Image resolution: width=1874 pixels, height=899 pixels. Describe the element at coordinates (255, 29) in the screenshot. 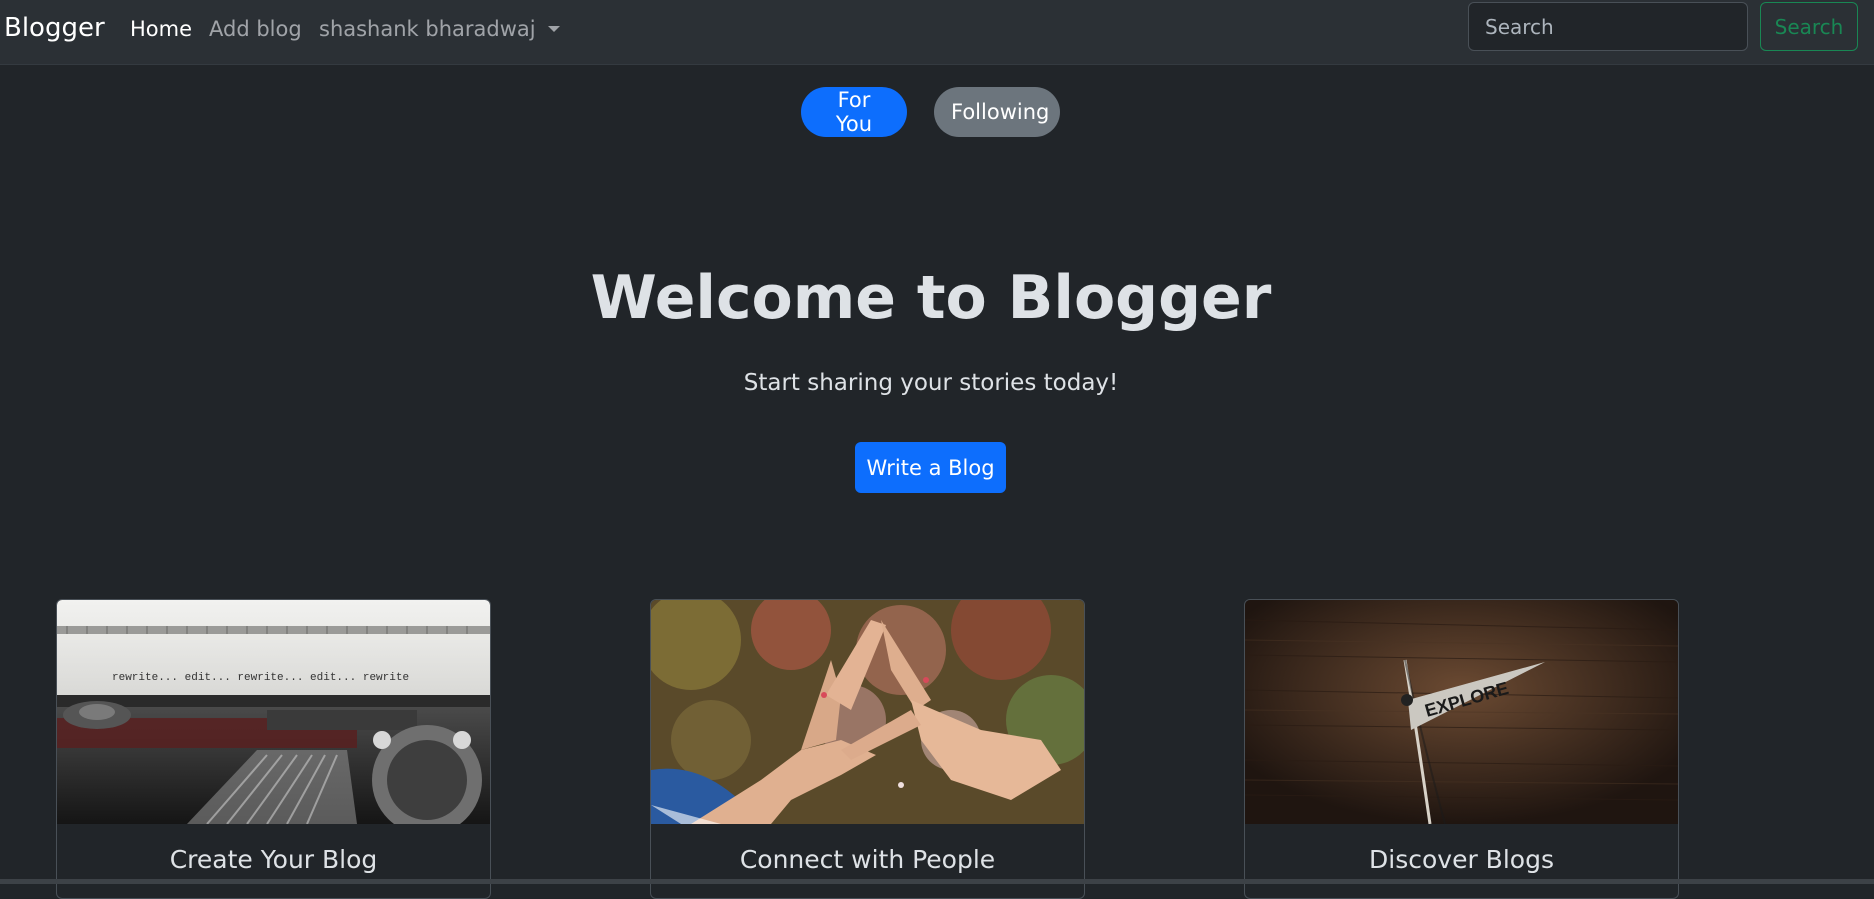

I see `nav-add-blog-link: Add blog` at that location.